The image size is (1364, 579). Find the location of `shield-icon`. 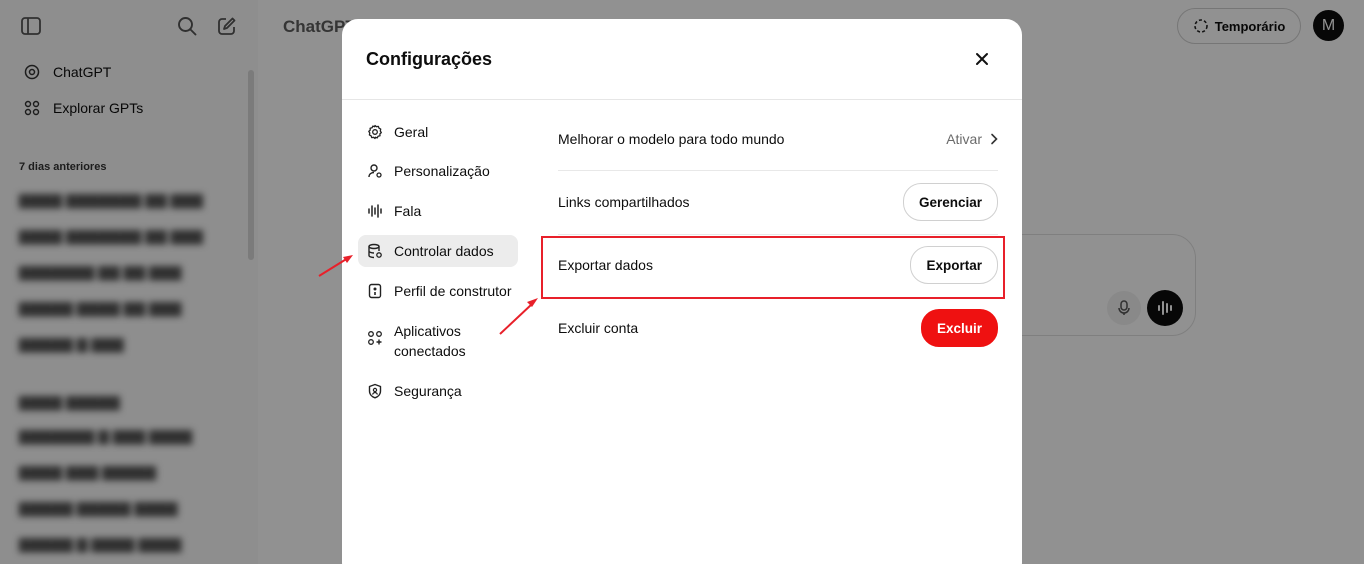

shield-icon is located at coordinates (375, 391).